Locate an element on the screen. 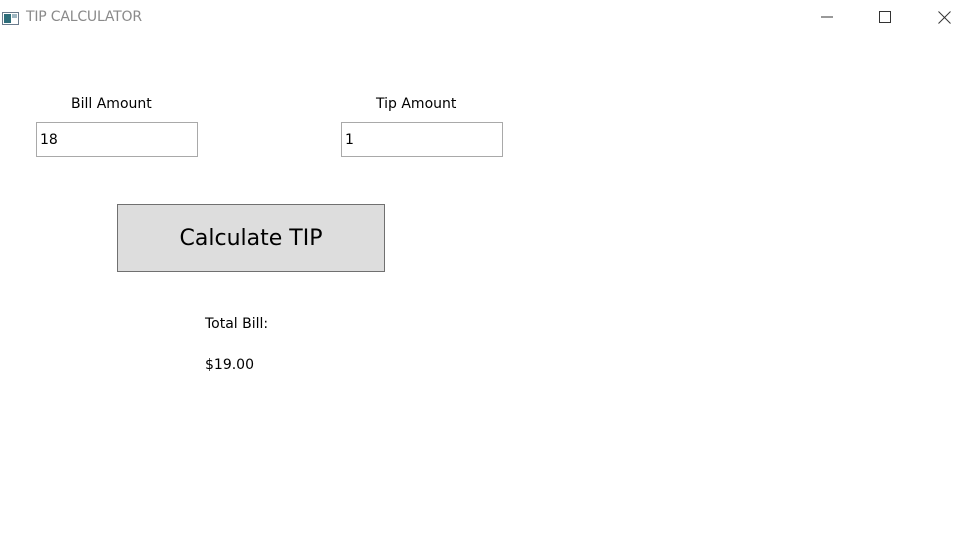 The width and height of the screenshot is (967, 547). title-bar: TIP CALCULATOR is located at coordinates (483, 17).